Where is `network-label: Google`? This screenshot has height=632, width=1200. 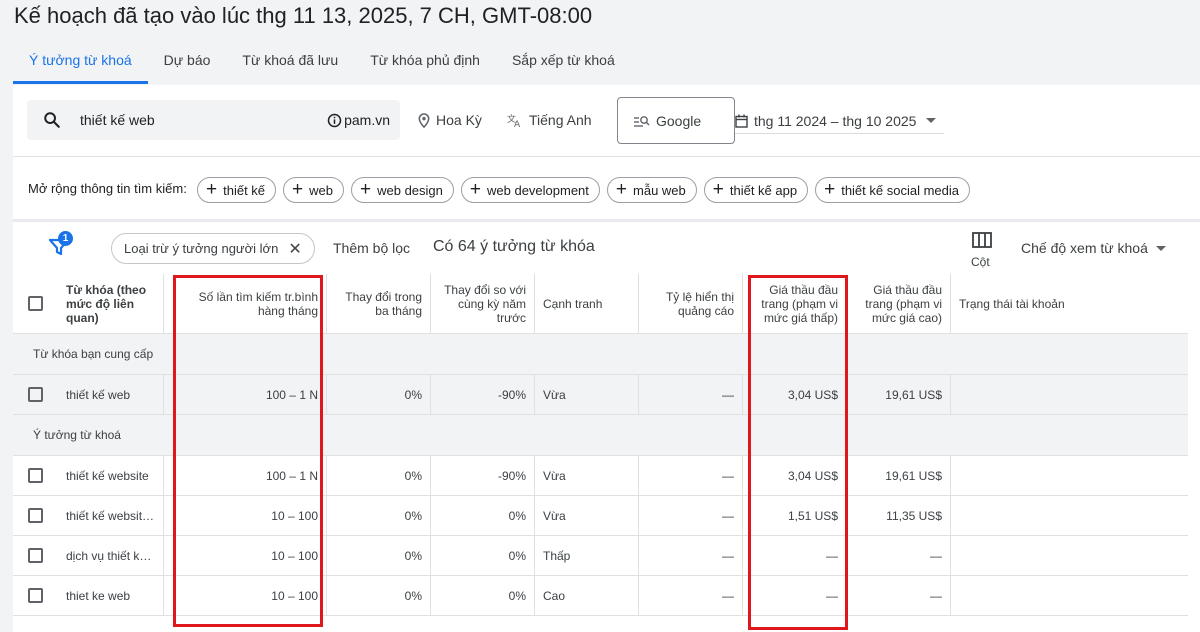
network-label: Google is located at coordinates (679, 120).